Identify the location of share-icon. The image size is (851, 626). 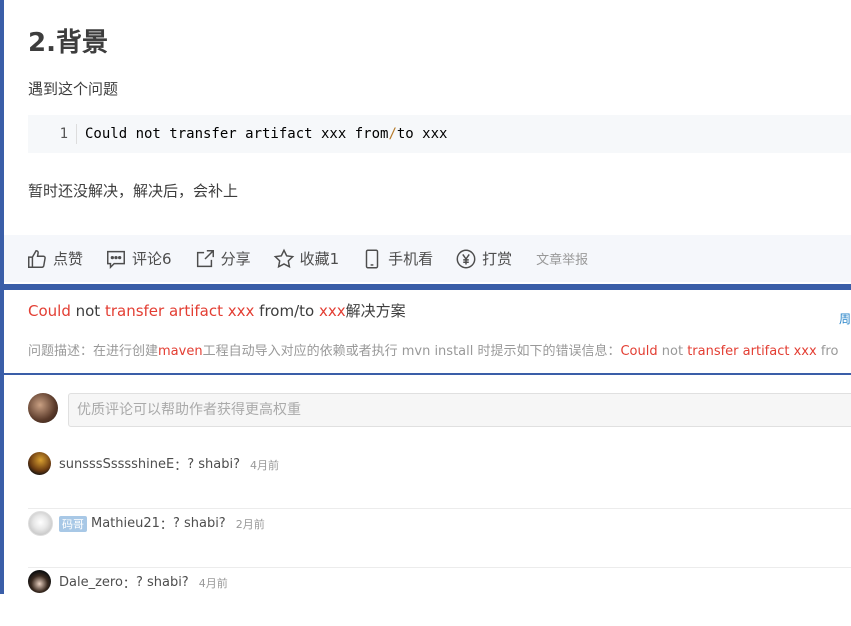
(205, 258).